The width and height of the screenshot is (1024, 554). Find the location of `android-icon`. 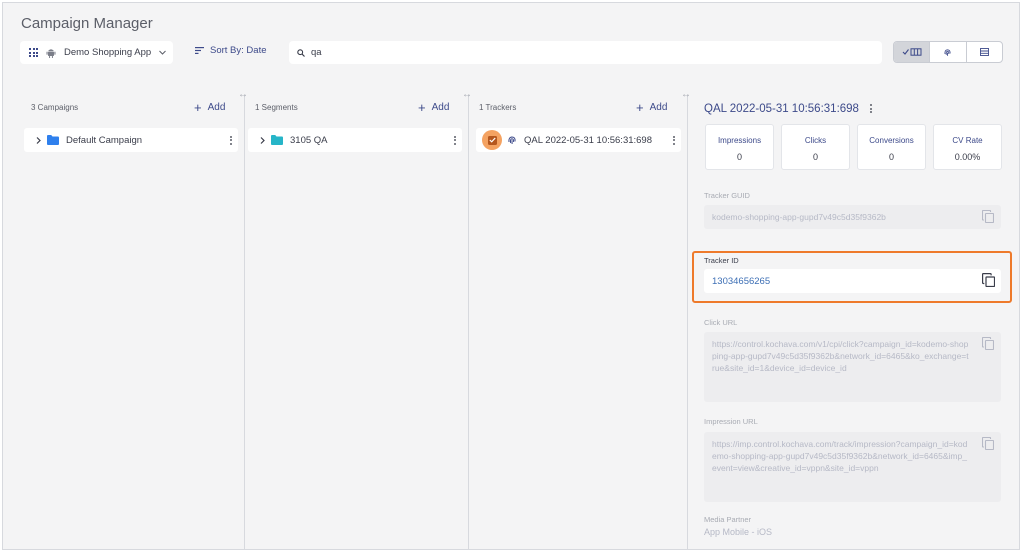

android-icon is located at coordinates (51, 52).